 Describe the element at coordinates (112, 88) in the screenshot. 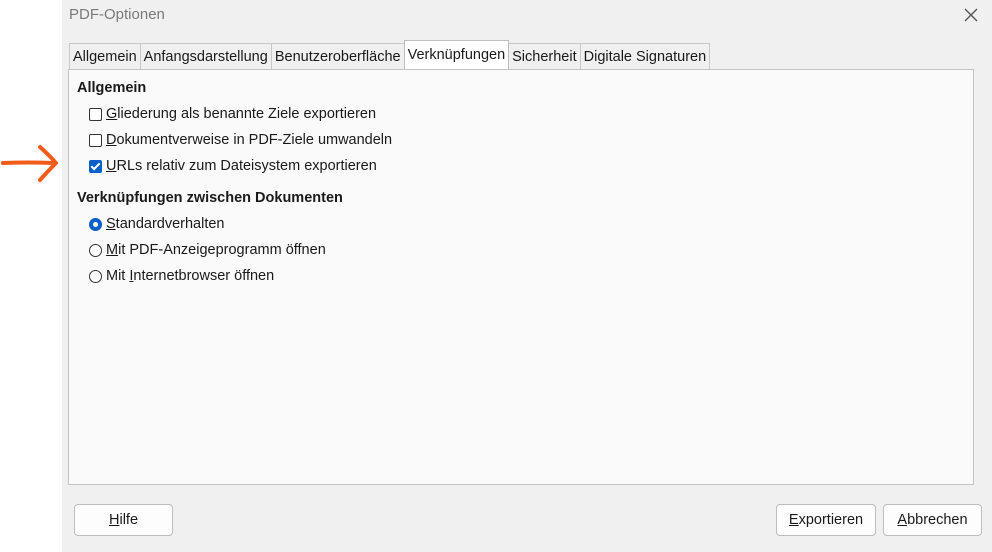

I see `section-heading-general: Allgemein` at that location.